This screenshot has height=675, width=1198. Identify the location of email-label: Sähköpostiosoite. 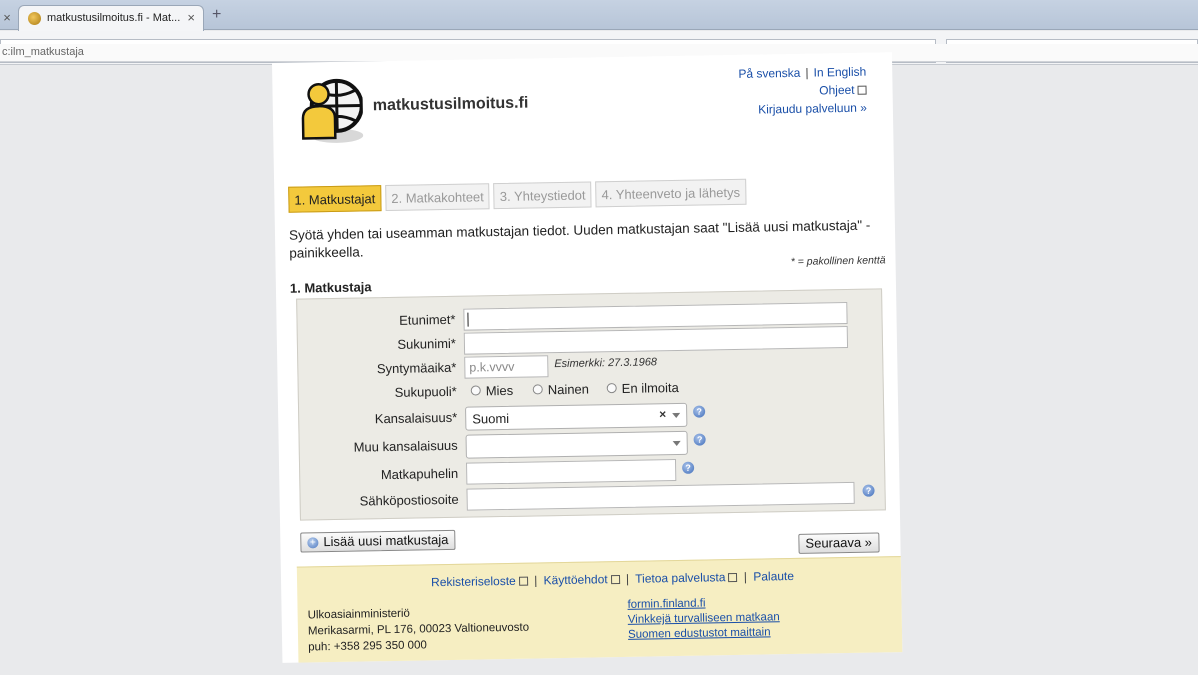
(409, 500).